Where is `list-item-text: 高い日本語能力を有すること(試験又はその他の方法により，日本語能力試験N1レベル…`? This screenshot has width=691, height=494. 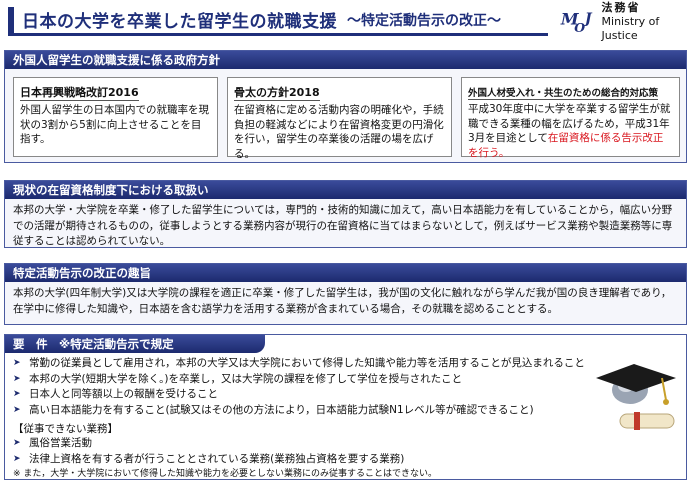
list-item-text: 高い日本語能力を有すること(試験又はその他の方法により，日本語能力試験N1レベル… is located at coordinates (281, 409).